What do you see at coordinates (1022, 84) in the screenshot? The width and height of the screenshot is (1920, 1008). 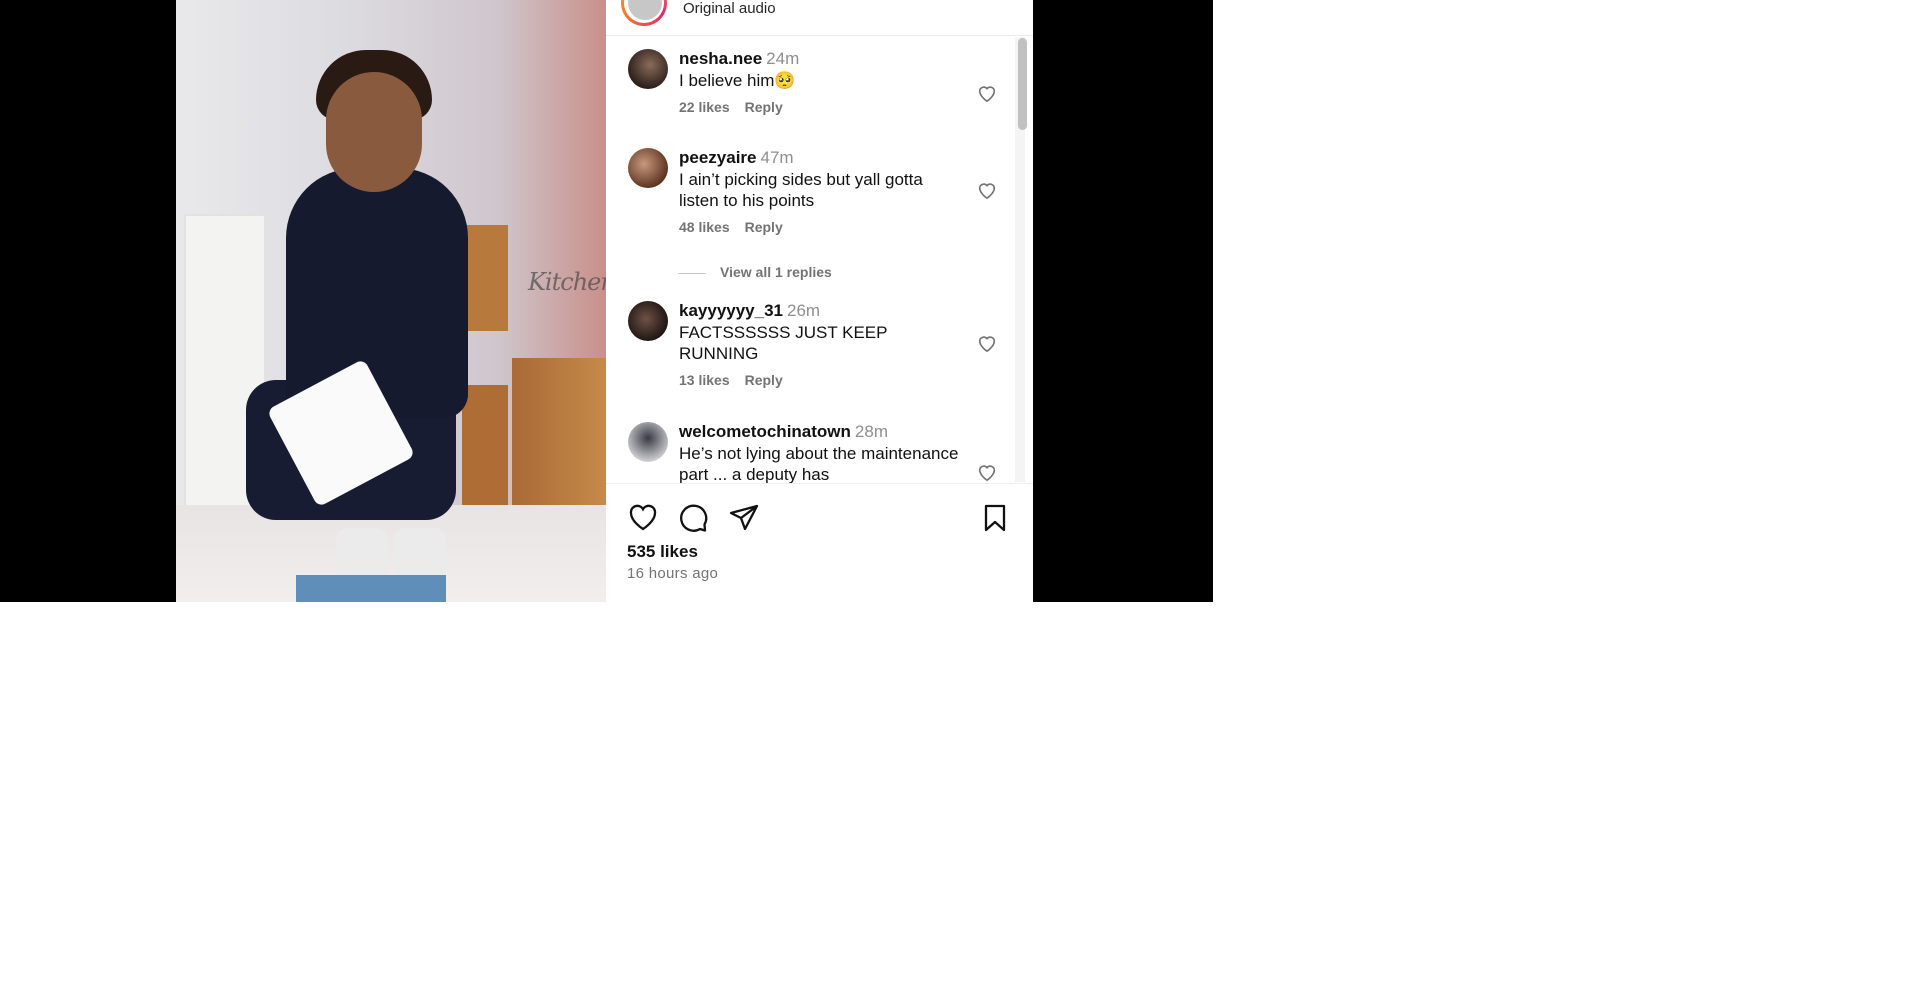 I see `comments-scrollbar-thumb` at bounding box center [1022, 84].